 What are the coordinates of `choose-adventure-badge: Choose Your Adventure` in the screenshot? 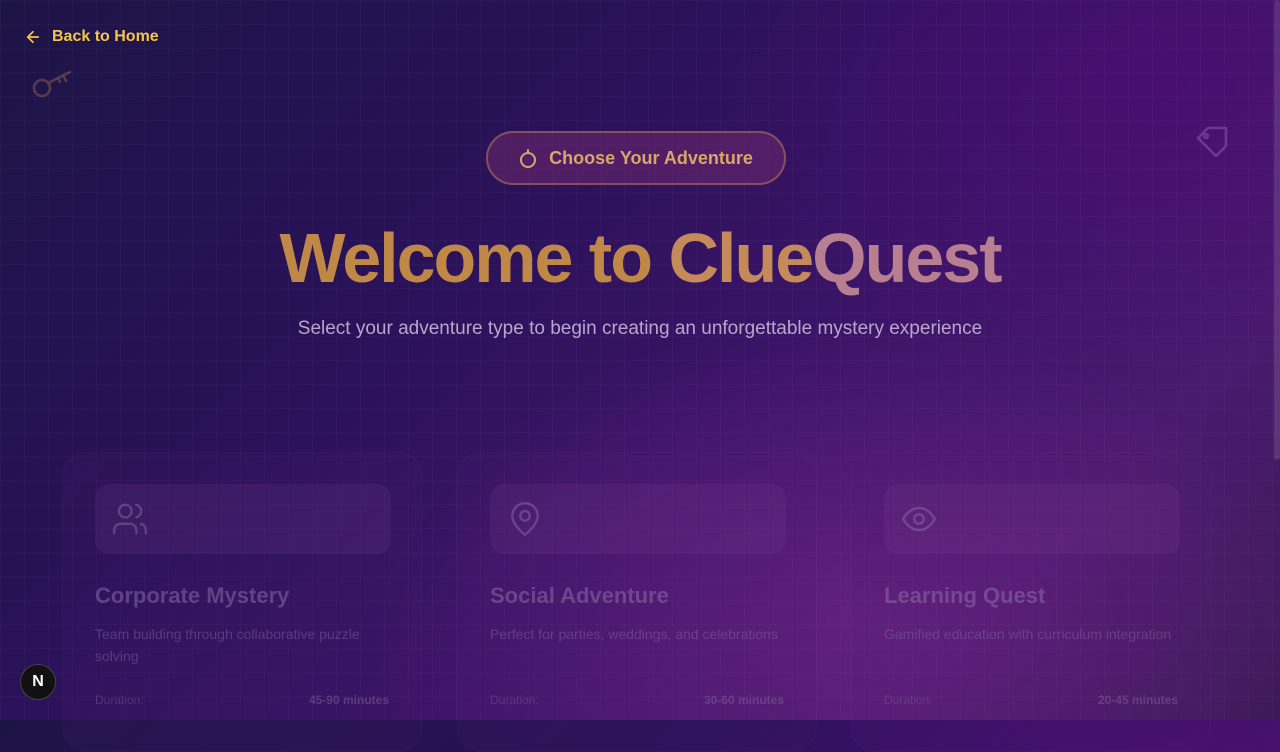 It's located at (636, 158).